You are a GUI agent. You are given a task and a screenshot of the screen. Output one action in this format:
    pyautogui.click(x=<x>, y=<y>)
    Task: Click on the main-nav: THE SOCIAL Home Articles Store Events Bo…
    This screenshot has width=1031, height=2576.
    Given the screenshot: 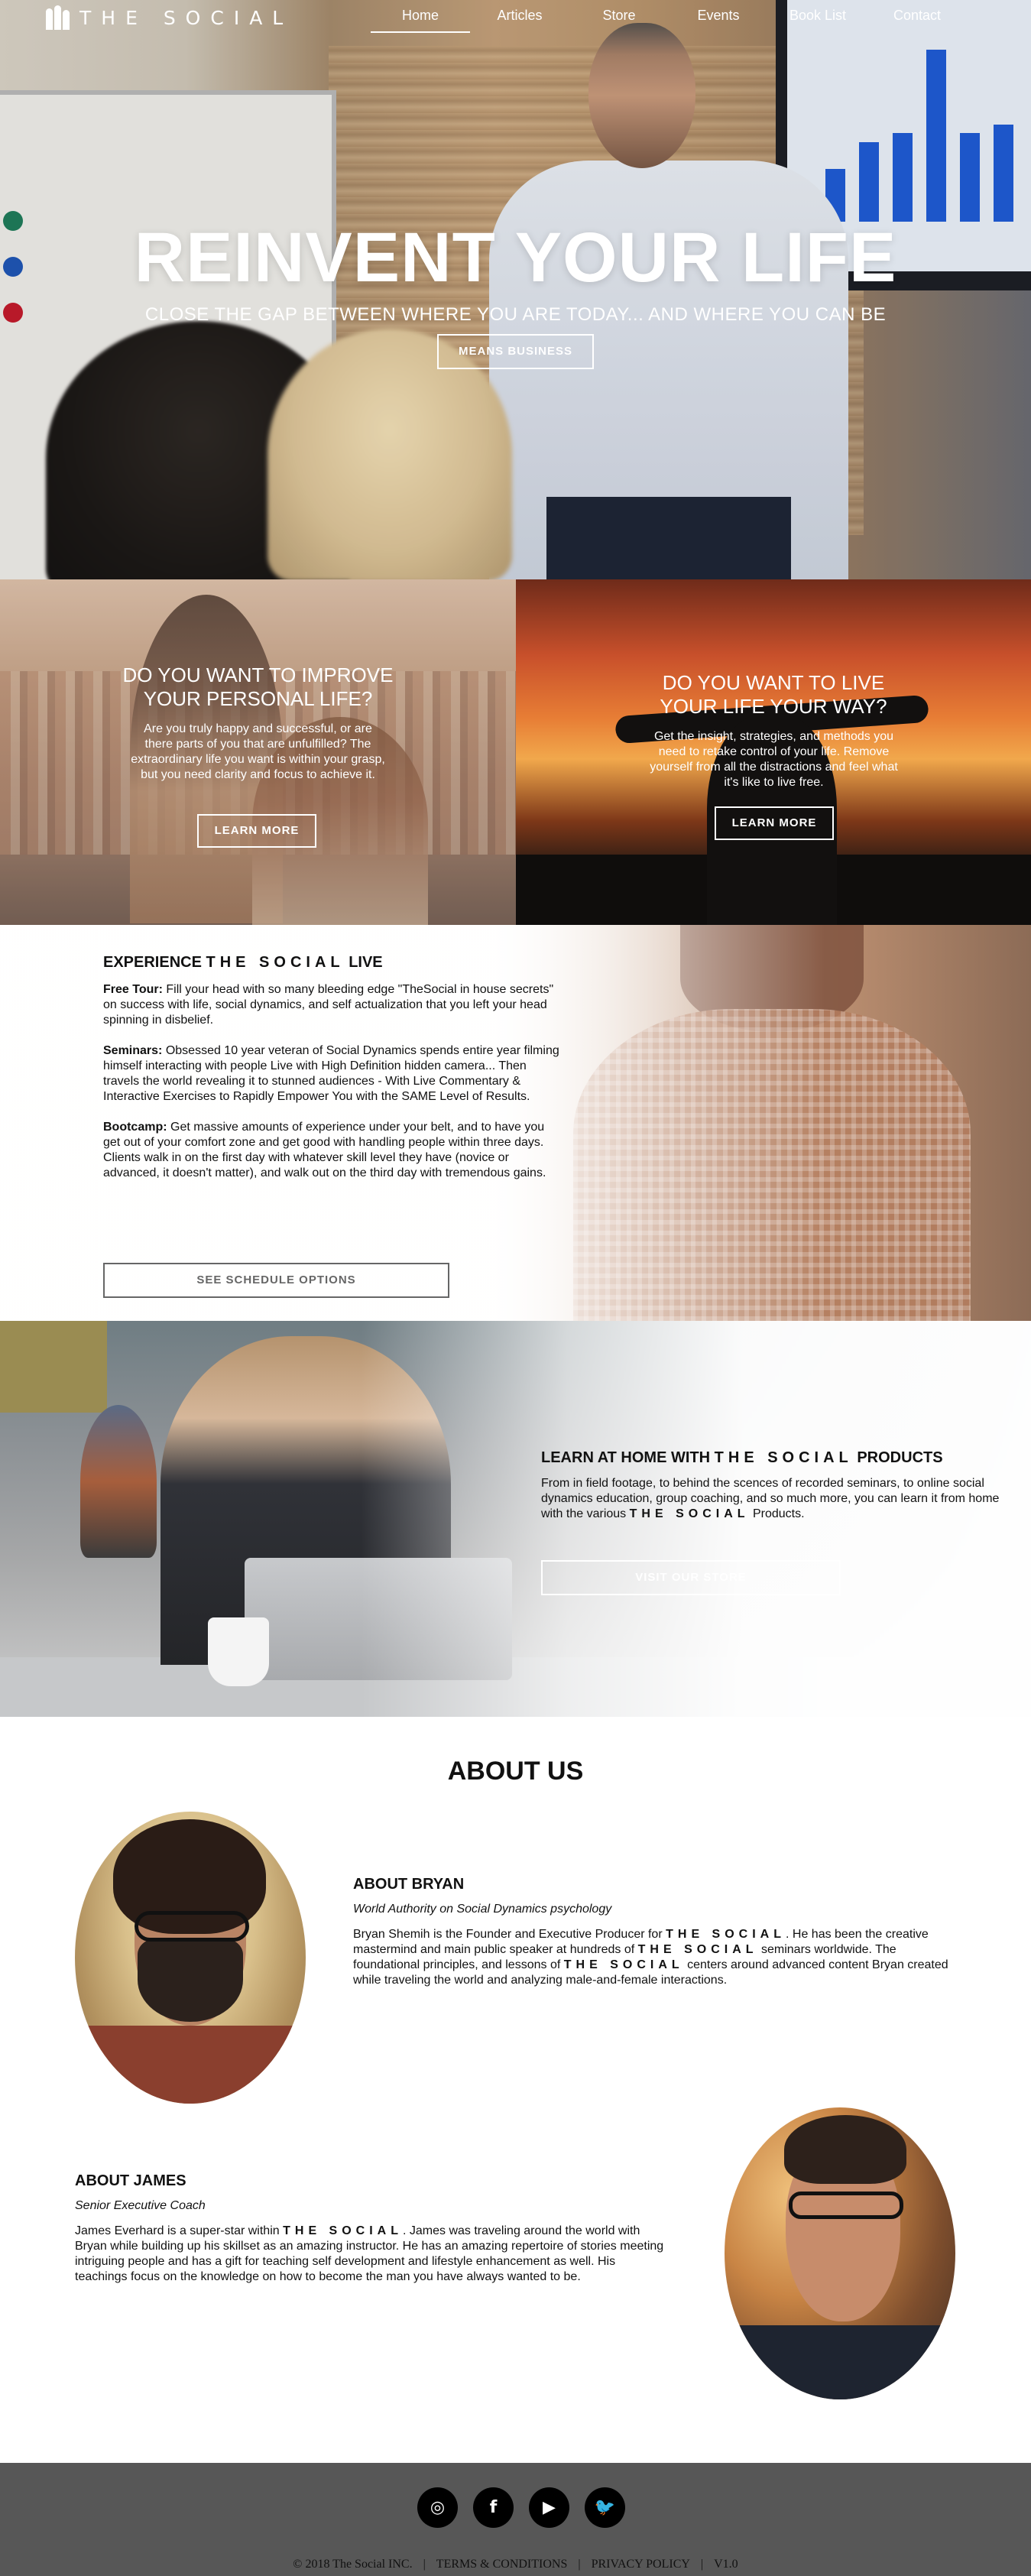 What is the action you would take?
    pyautogui.click(x=515, y=19)
    